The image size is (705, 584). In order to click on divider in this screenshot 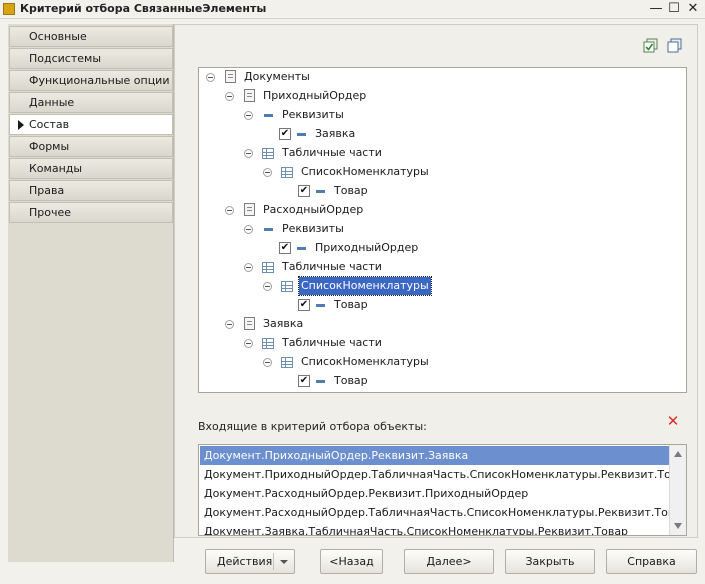, I will do `click(273, 561)`.